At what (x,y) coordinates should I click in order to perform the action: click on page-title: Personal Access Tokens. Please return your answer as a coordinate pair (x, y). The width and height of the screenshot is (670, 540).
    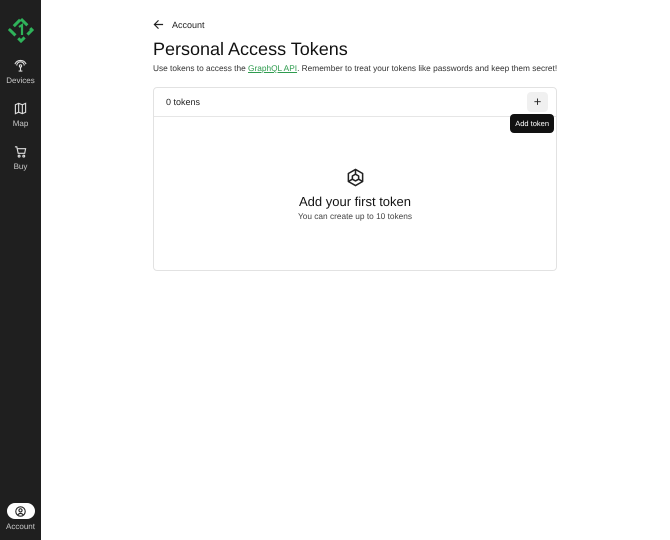
    Looking at the image, I should click on (251, 49).